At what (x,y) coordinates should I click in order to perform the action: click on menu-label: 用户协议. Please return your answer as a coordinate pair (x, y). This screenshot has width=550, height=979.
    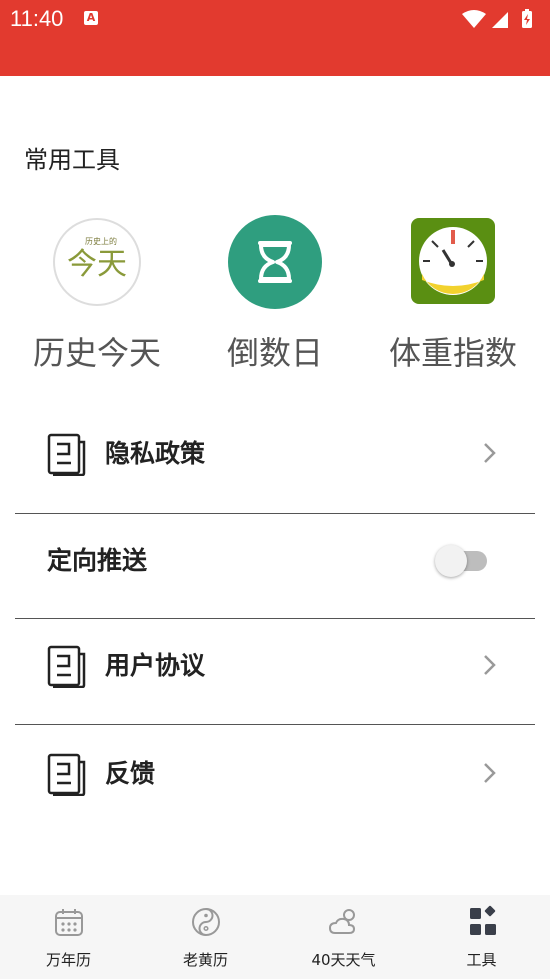
    Looking at the image, I should click on (155, 665).